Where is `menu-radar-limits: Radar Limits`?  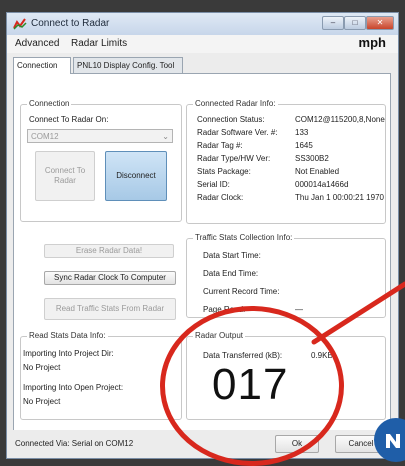
menu-radar-limits: Radar Limits is located at coordinates (99, 43).